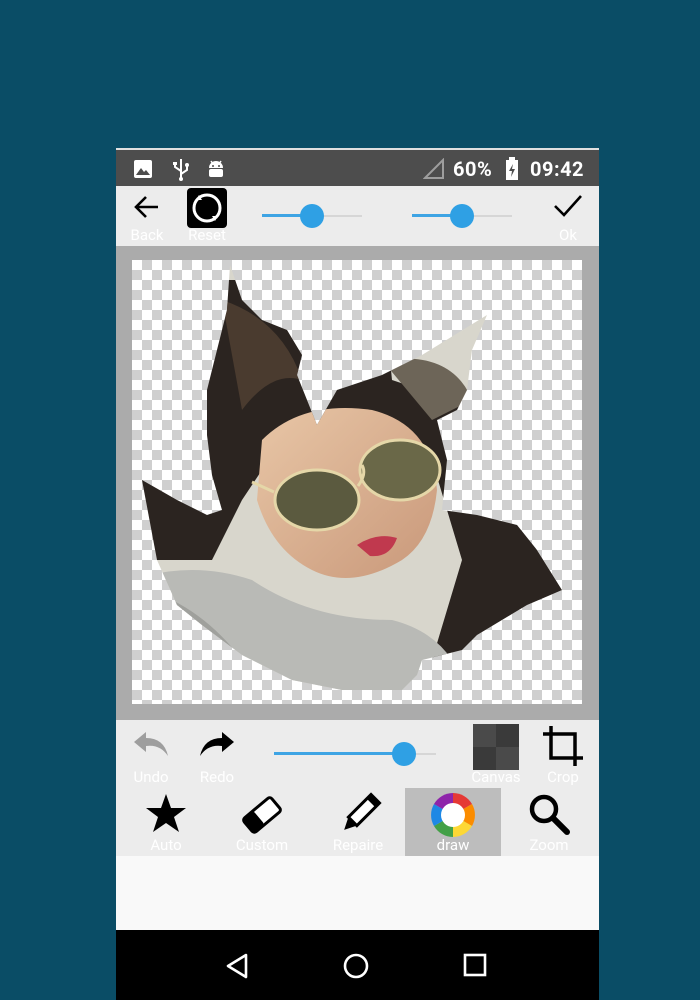 Image resolution: width=700 pixels, height=1000 pixels. I want to click on back-nav-icon, so click(237, 966).